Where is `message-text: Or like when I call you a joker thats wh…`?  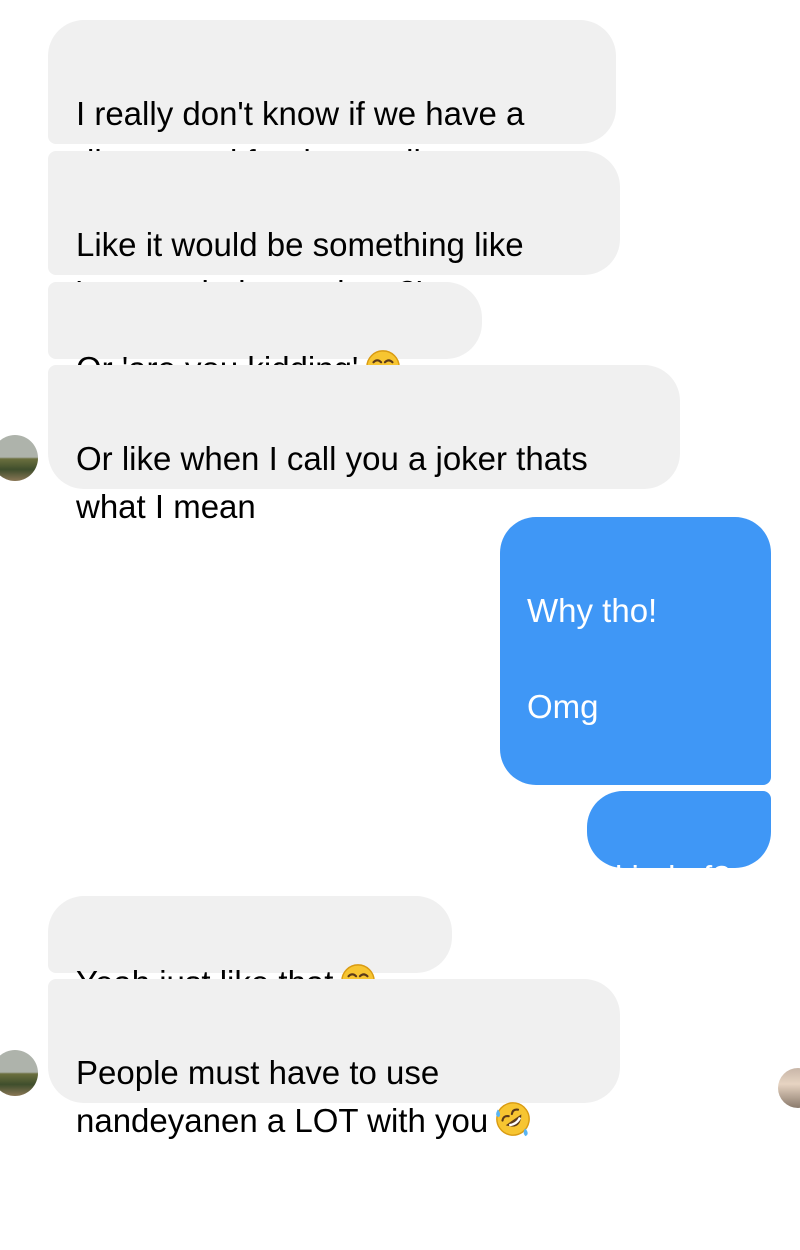
message-text: Or like when I call you a joker thats wh… is located at coordinates (332, 482).